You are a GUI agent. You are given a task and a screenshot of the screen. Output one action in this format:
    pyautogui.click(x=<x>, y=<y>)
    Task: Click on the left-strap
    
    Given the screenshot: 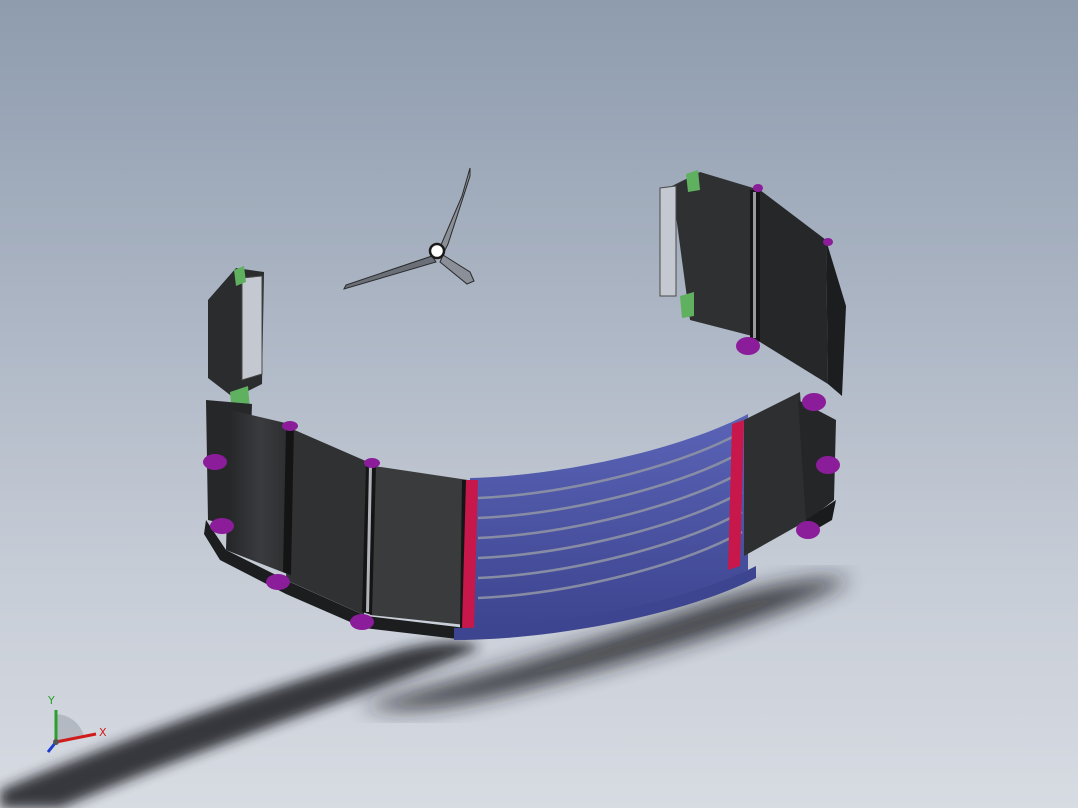 What is the action you would take?
    pyautogui.click(x=336, y=453)
    